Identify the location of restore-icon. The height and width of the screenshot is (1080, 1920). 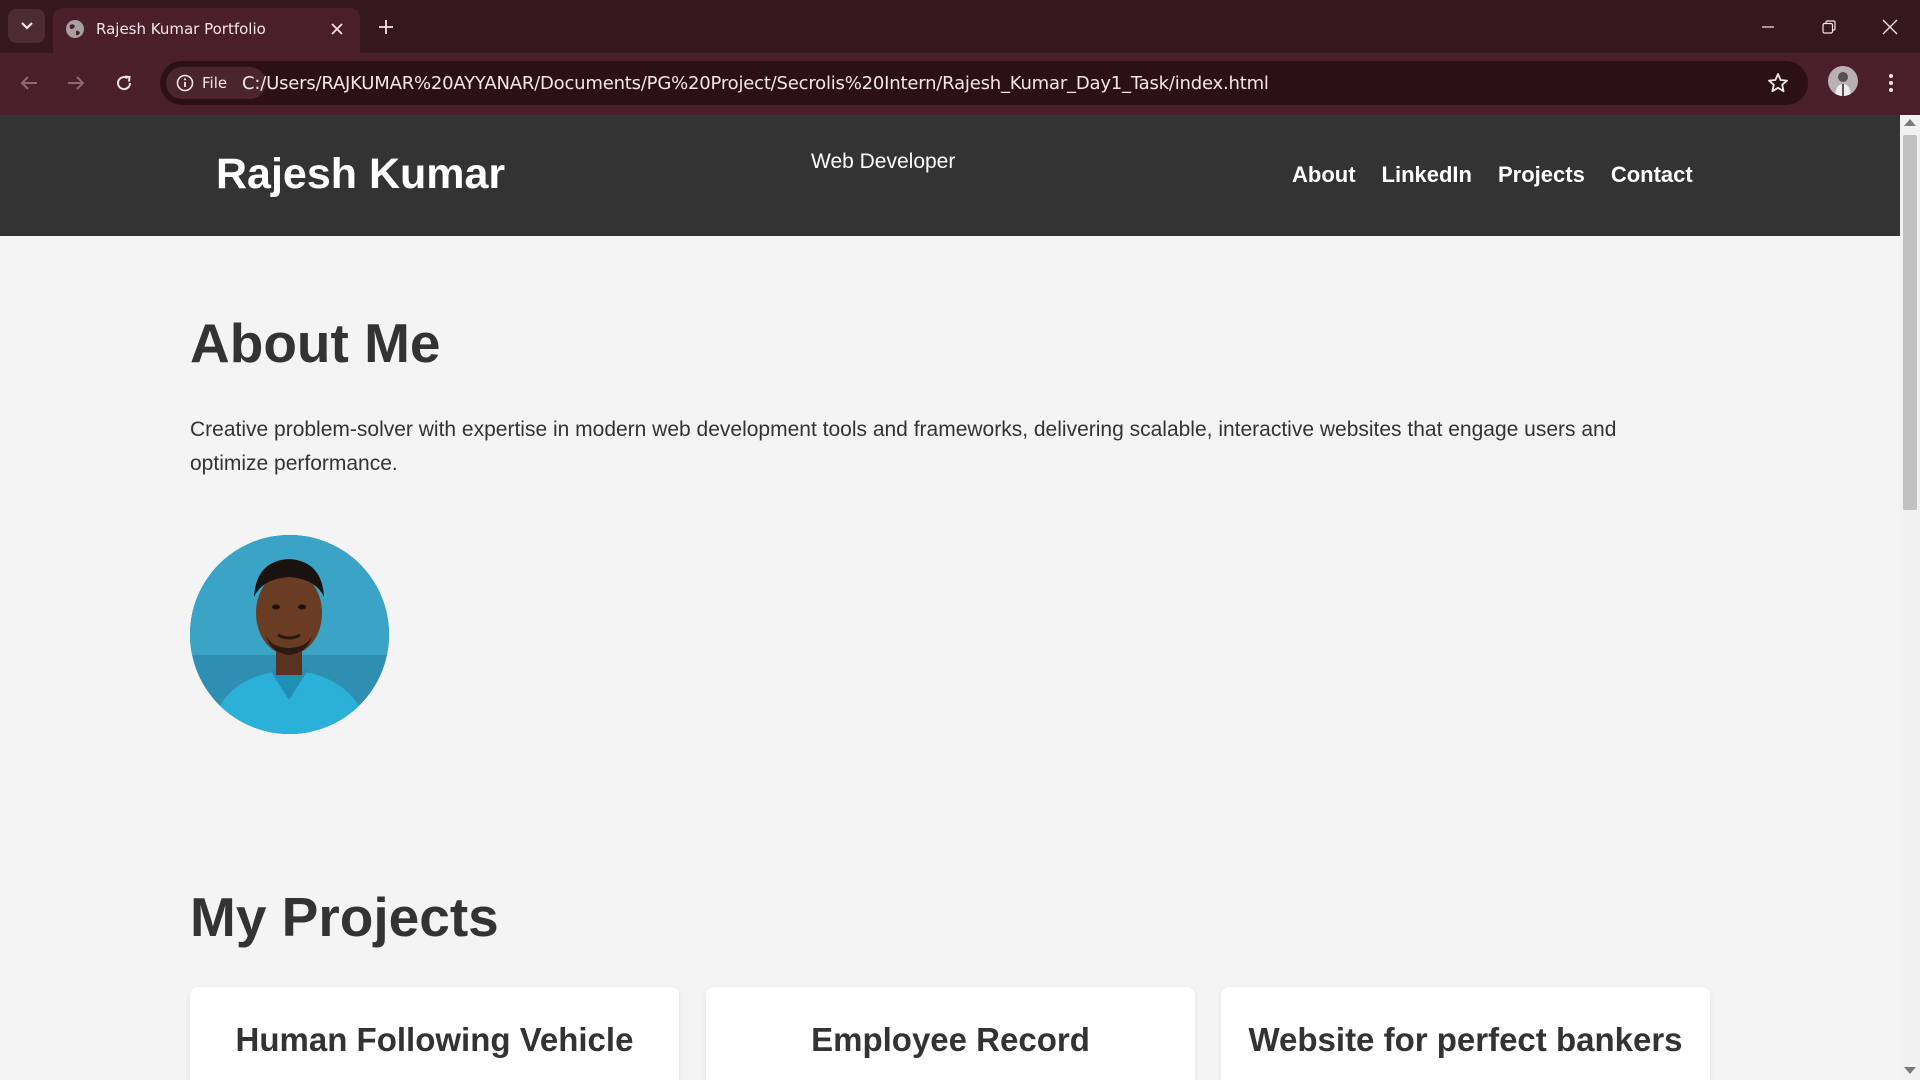
(1829, 26).